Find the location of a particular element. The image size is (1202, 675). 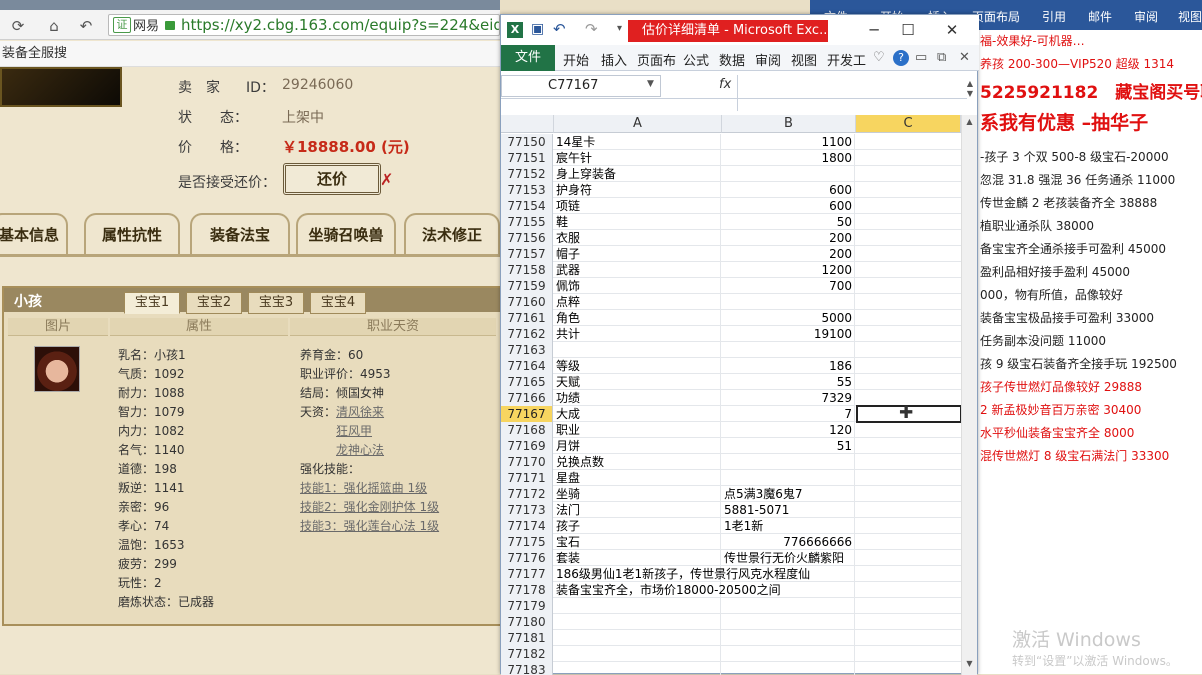

sheet-row: 77160 点粹 is located at coordinates (731, 302).